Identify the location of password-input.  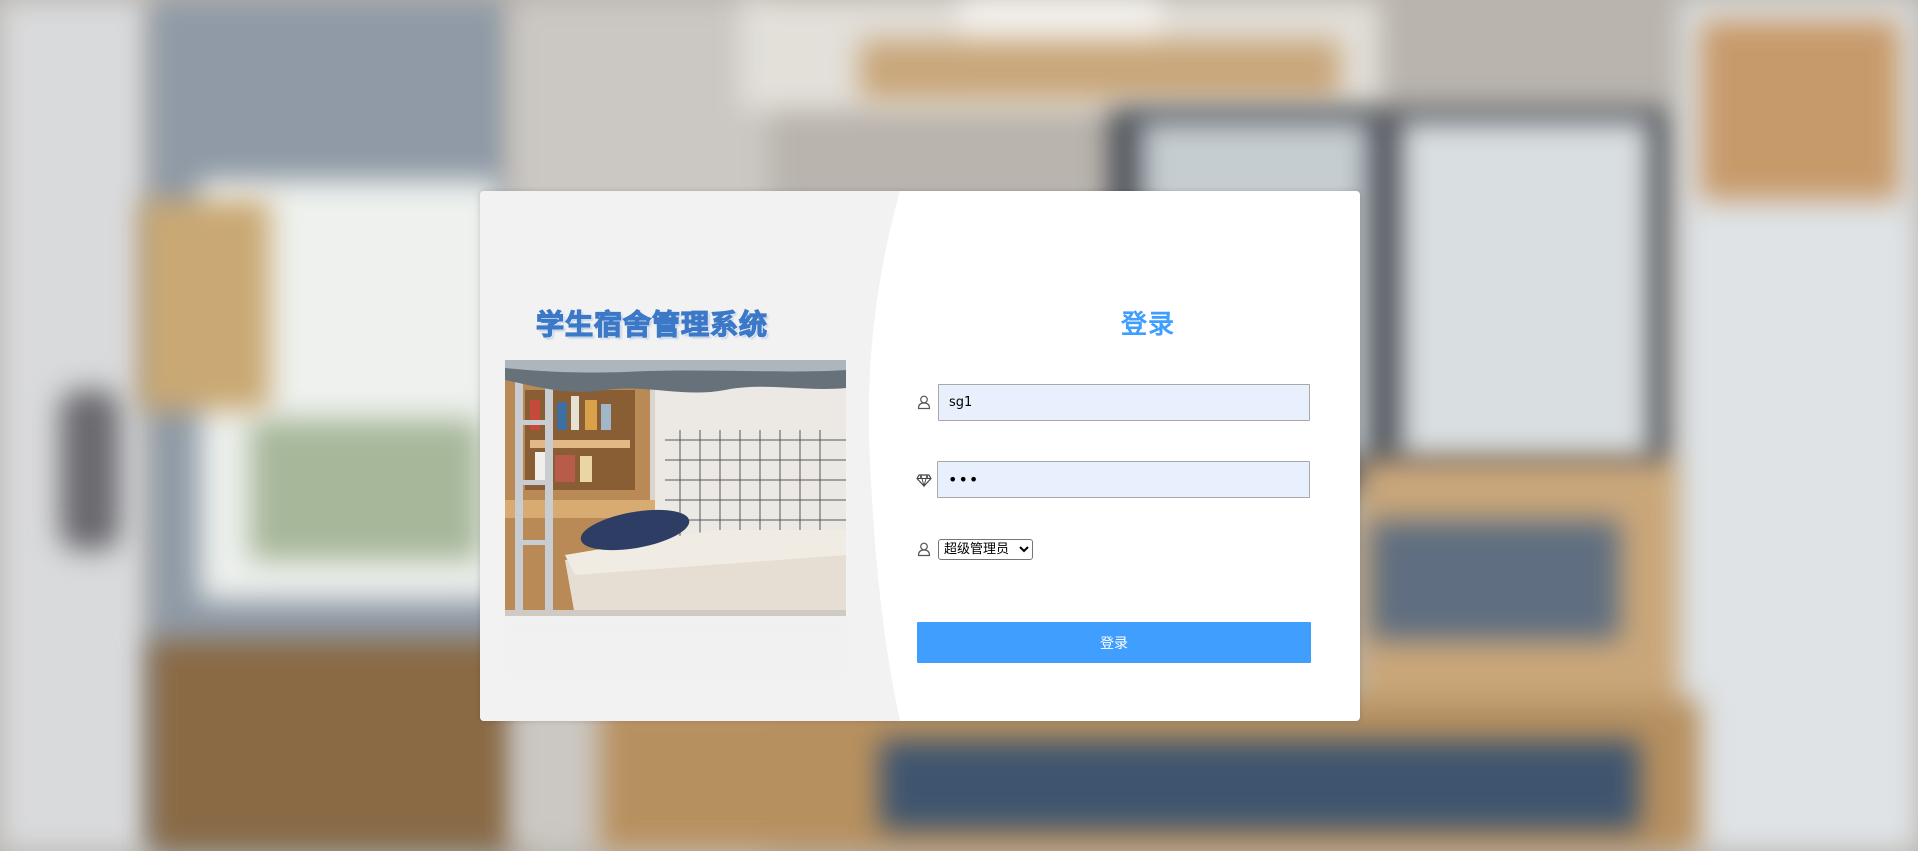
(1123, 479).